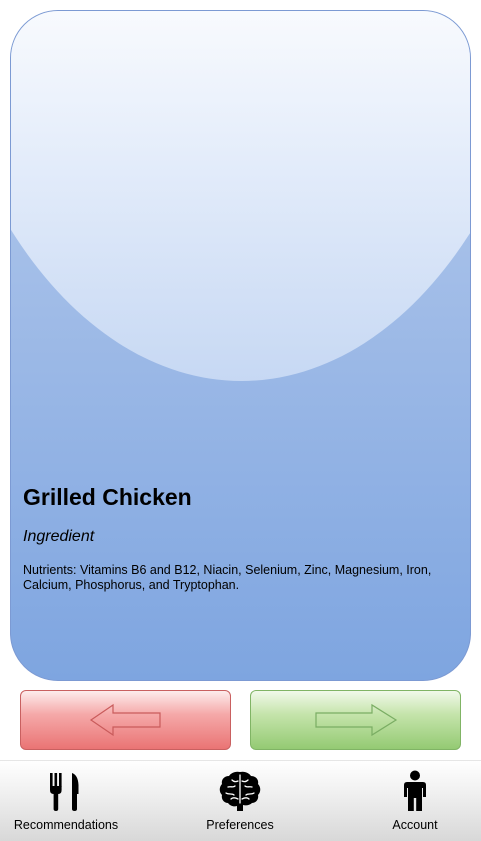  I want to click on tab-label-account: Account, so click(415, 825).